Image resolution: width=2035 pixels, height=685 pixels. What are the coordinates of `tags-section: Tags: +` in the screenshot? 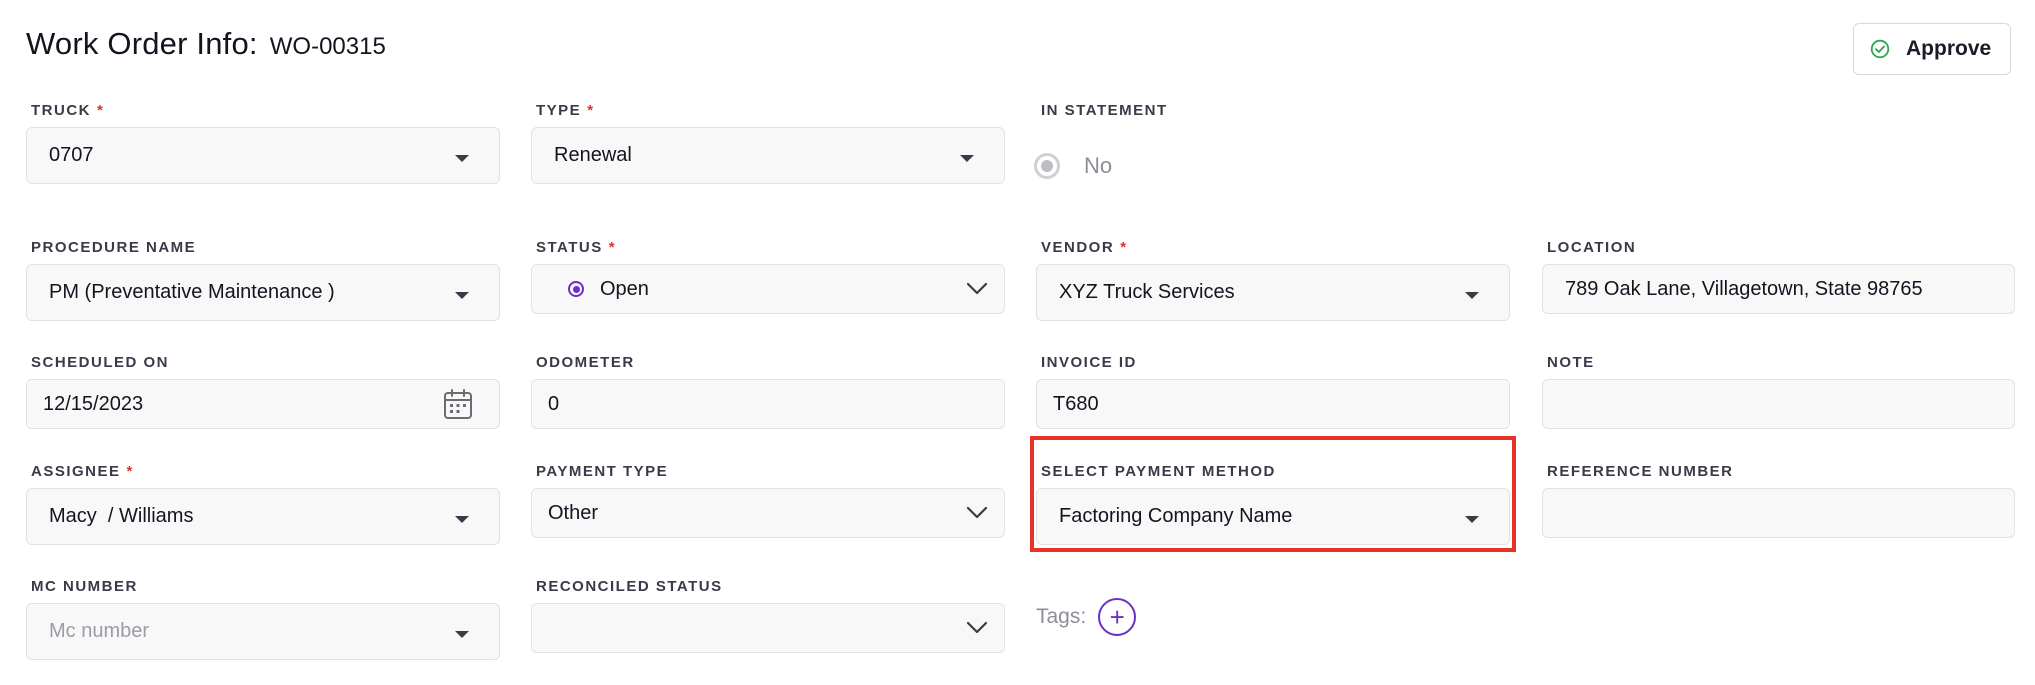 It's located at (1086, 617).